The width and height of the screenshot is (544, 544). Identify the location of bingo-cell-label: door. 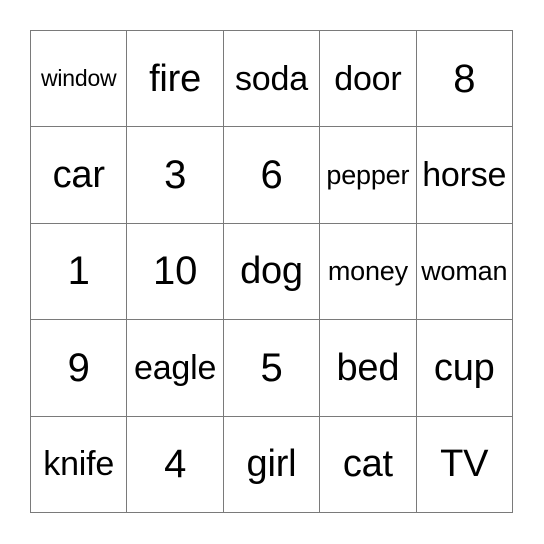
(368, 78).